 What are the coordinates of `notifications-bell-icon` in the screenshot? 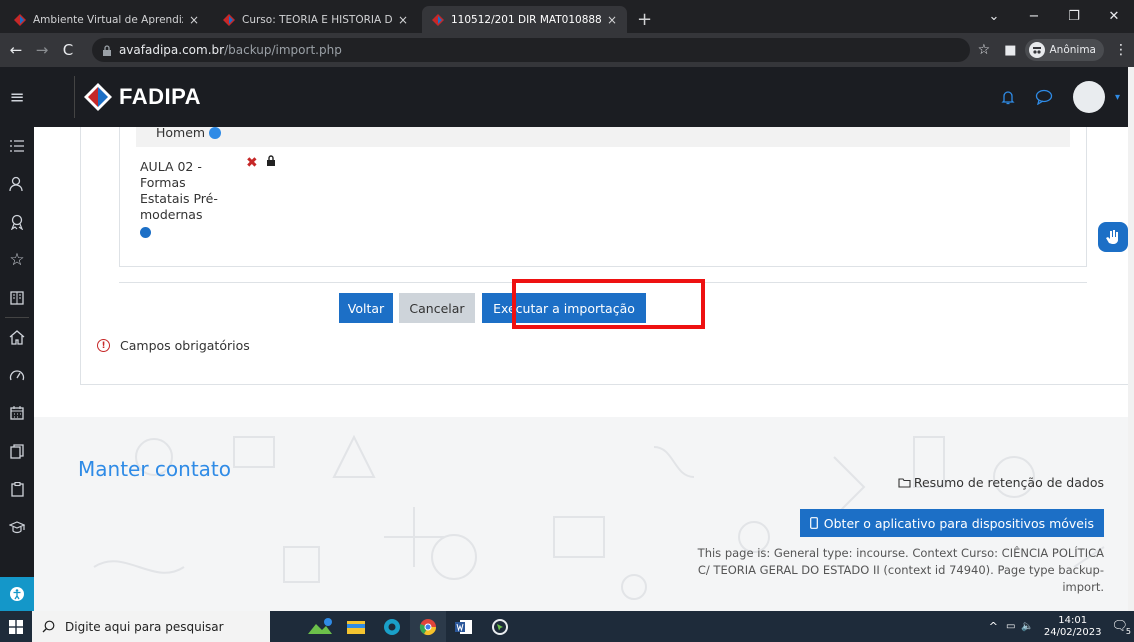 It's located at (1008, 97).